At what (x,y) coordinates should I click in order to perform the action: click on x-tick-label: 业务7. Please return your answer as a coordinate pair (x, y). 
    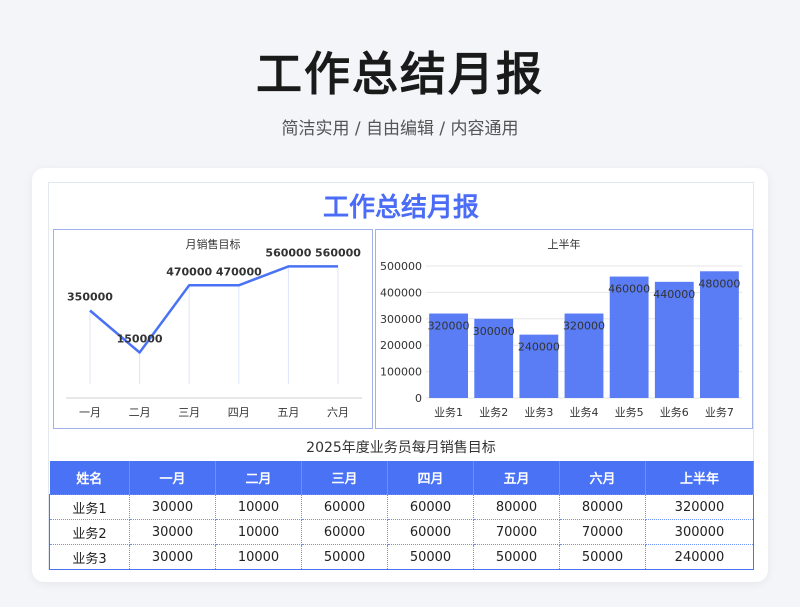
    Looking at the image, I should click on (719, 412).